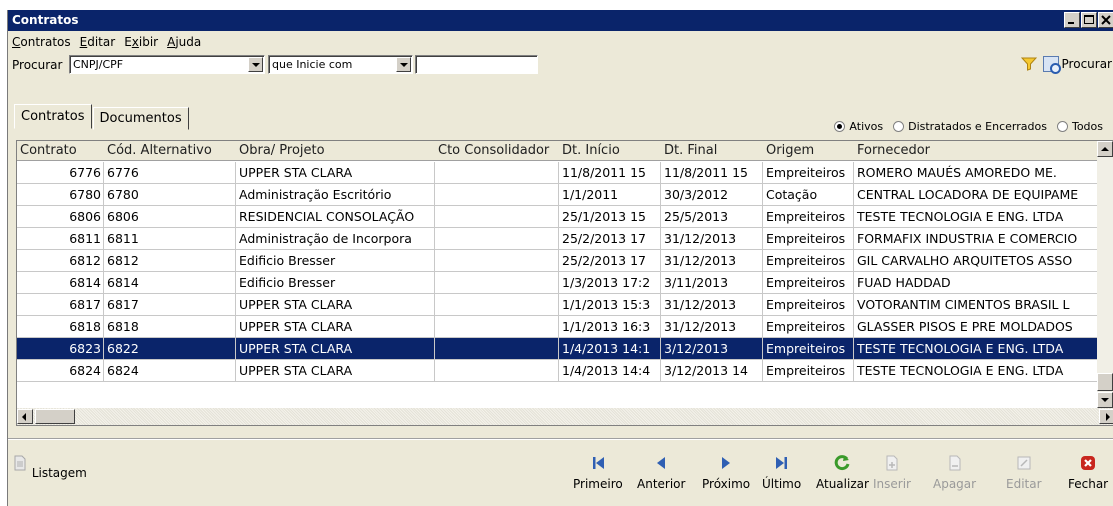  I want to click on table-cell: 6818, so click(170, 326).